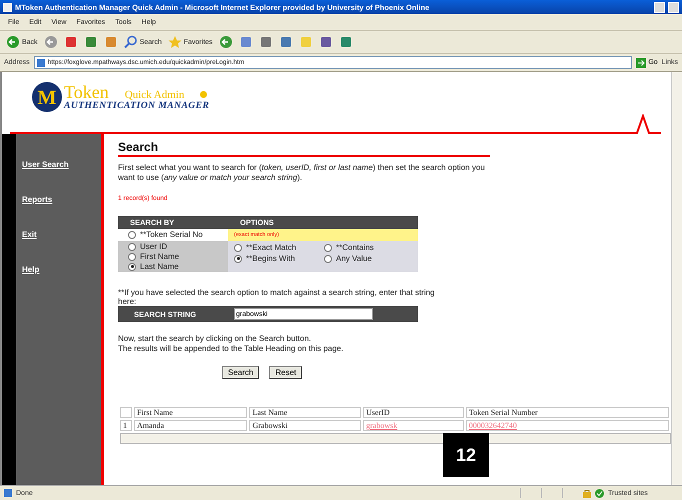 The width and height of the screenshot is (682, 500). Describe the element at coordinates (29, 234) in the screenshot. I see `sidebar-link: Exit` at that location.